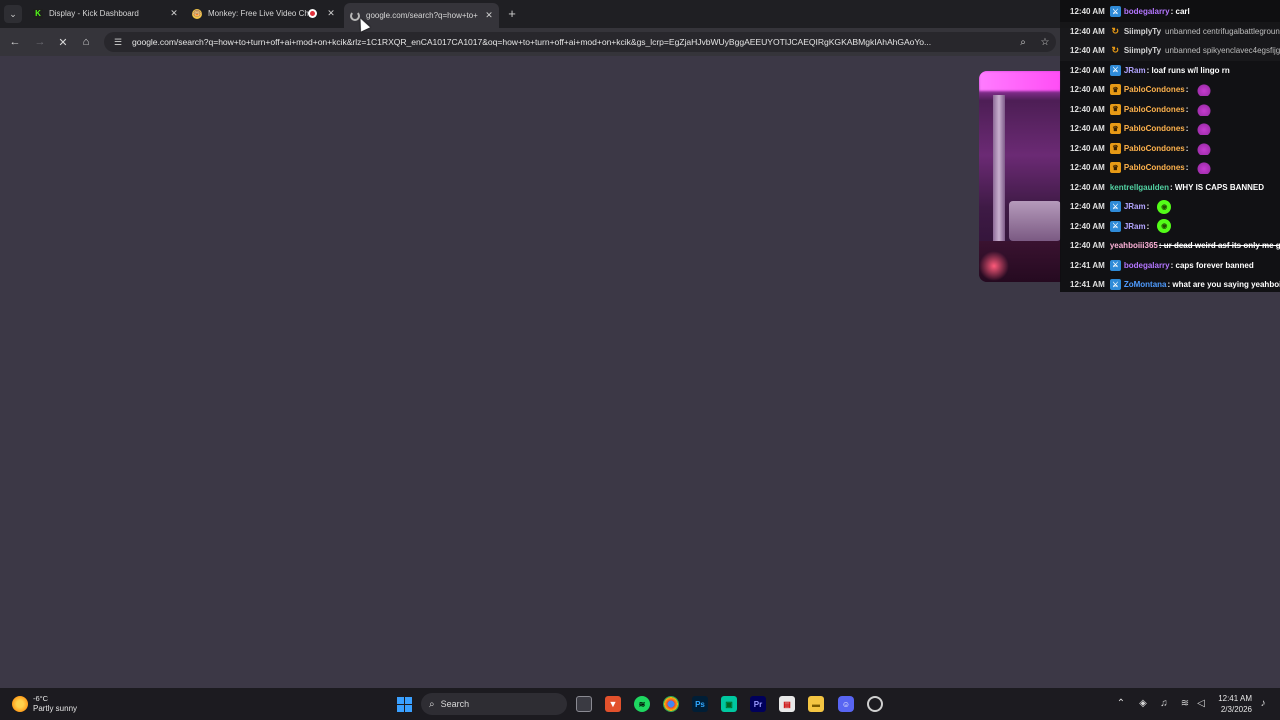 This screenshot has width=1280, height=720. Describe the element at coordinates (1023, 42) in the screenshot. I see `zoom-icon: ⌕` at that location.